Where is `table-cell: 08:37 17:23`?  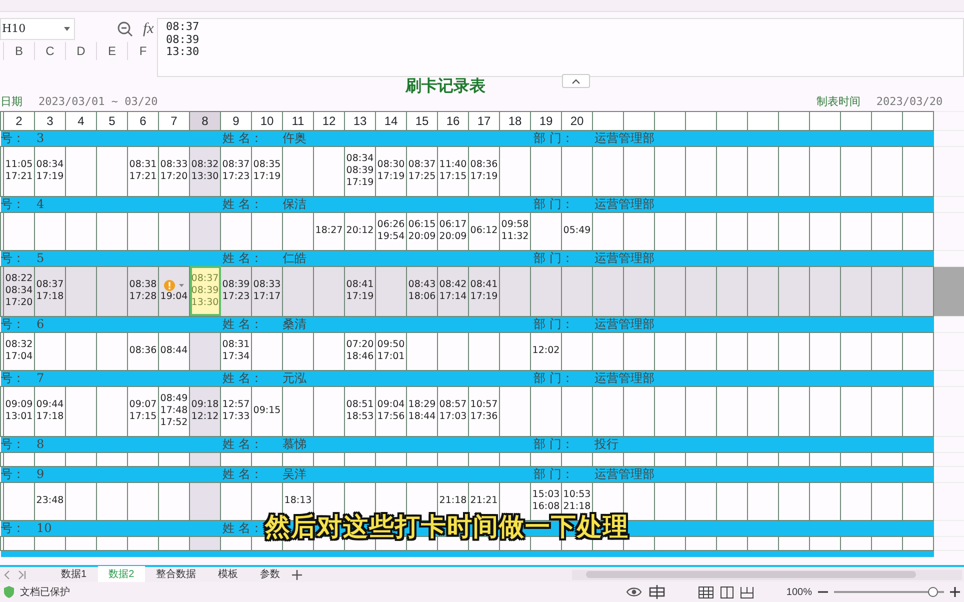
table-cell: 08:37 17:23 is located at coordinates (236, 171).